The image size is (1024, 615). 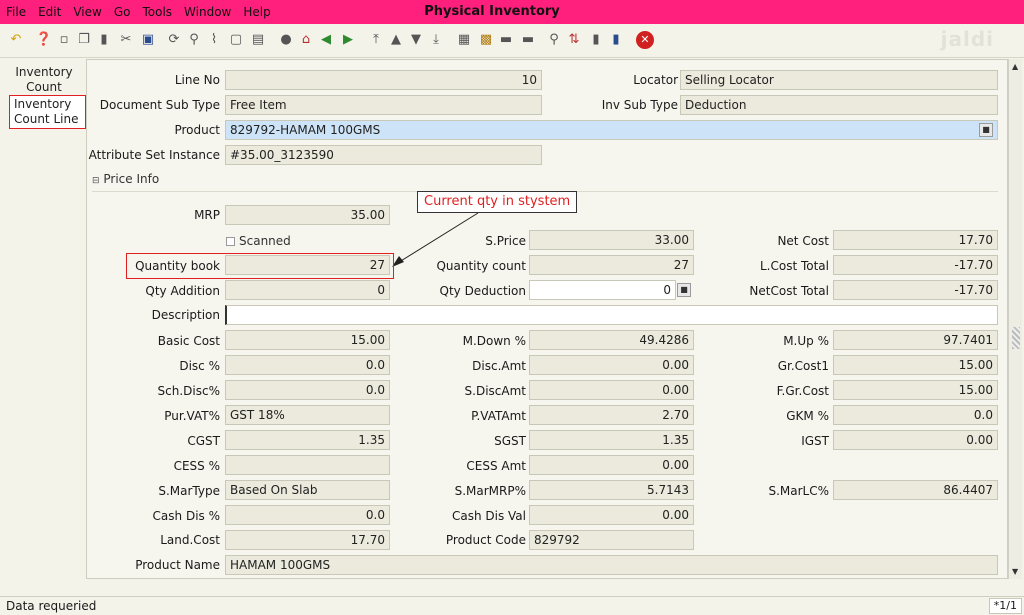 What do you see at coordinates (189, 491) in the screenshot?
I see `s-mar-type-label: S.MarType` at bounding box center [189, 491].